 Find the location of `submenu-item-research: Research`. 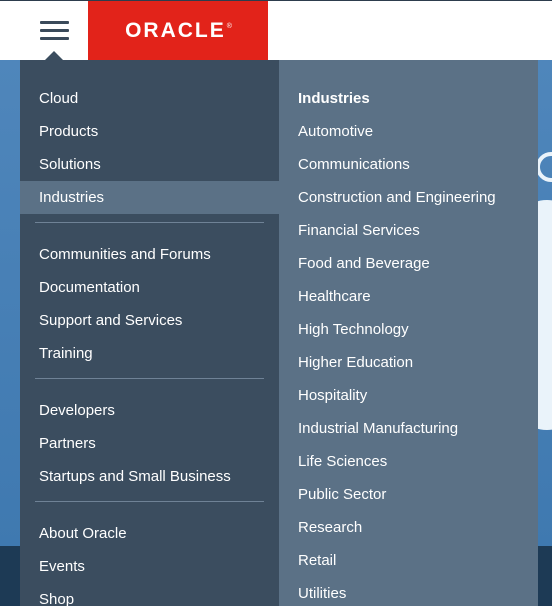

submenu-item-research: Research is located at coordinates (408, 527).